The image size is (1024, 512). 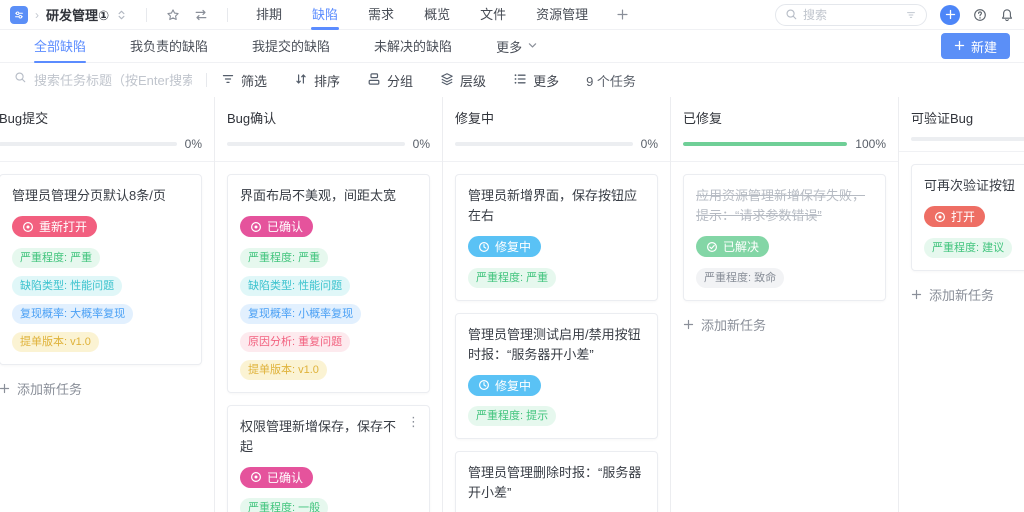 I want to click on task-card: 可再次验证按钮 打开 严重程度: 建议, so click(x=967, y=217).